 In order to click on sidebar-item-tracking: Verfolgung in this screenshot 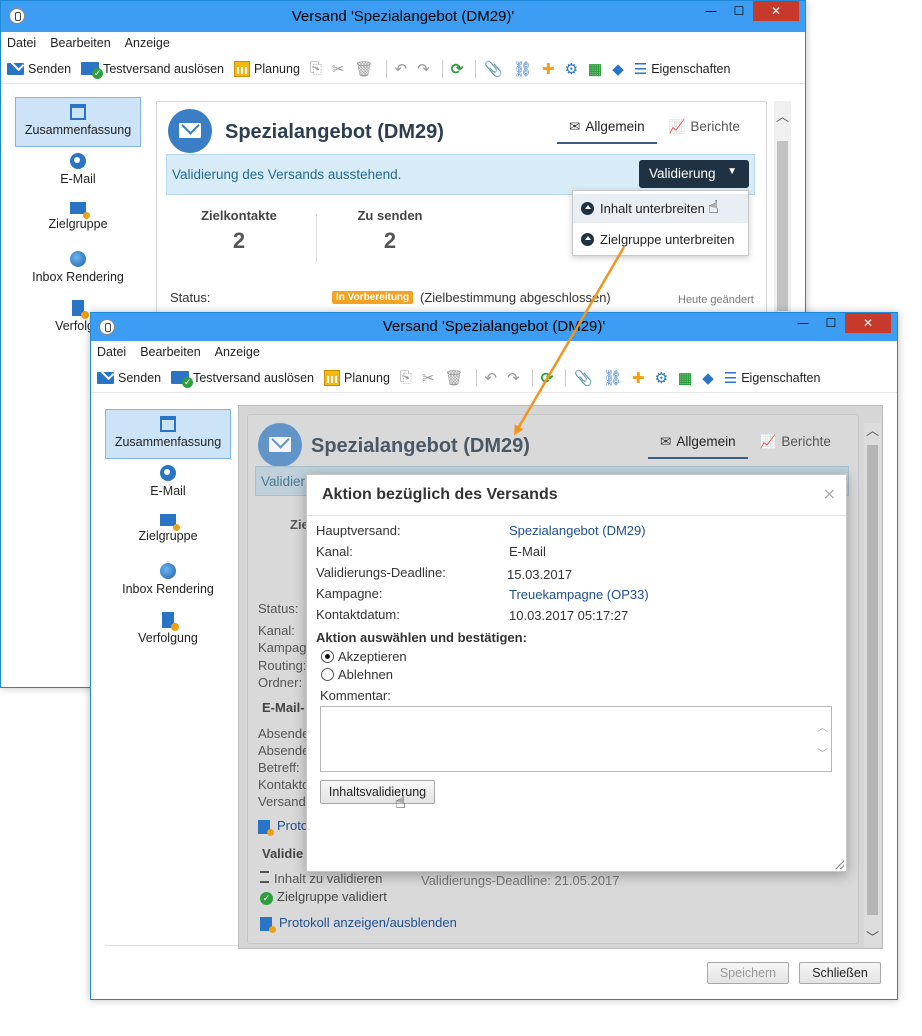, I will do `click(168, 630)`.